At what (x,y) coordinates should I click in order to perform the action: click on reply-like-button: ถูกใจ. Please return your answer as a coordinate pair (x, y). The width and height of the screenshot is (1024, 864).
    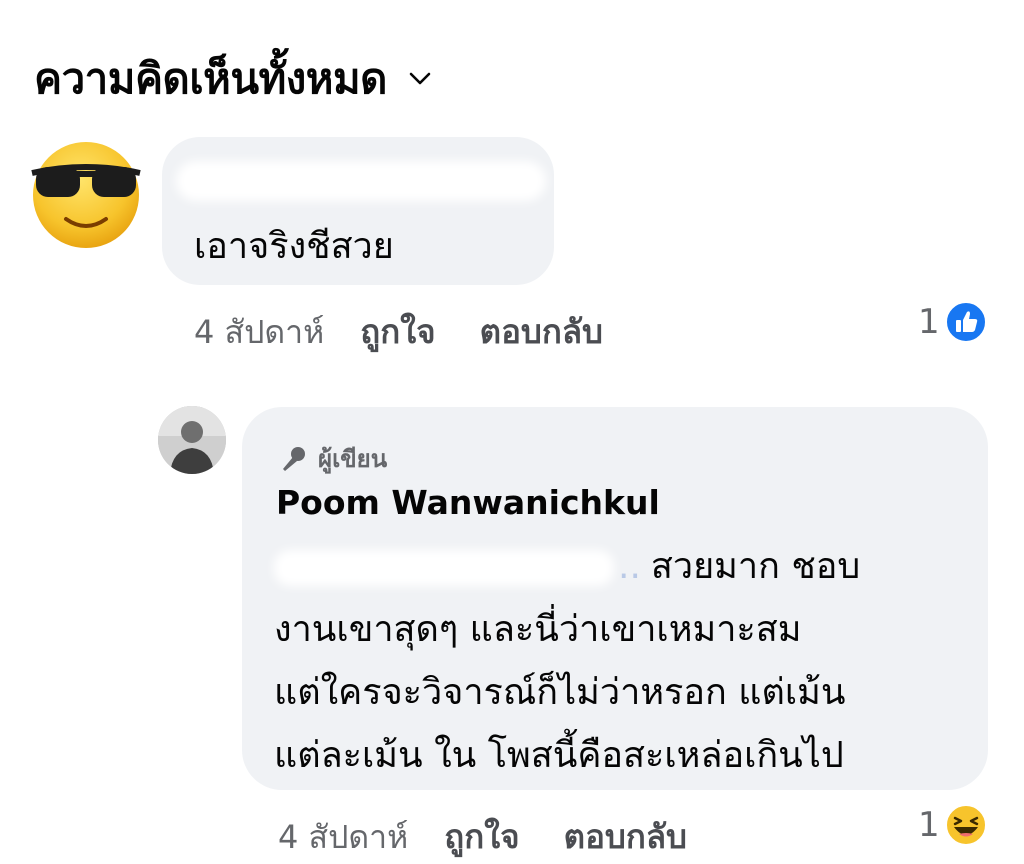
    Looking at the image, I should click on (481, 836).